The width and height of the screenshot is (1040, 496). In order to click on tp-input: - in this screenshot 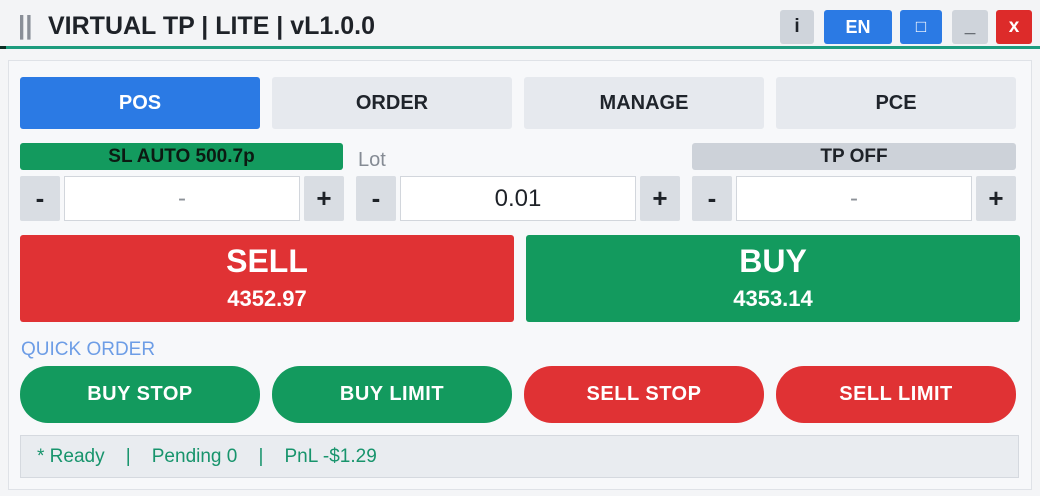, I will do `click(854, 198)`.